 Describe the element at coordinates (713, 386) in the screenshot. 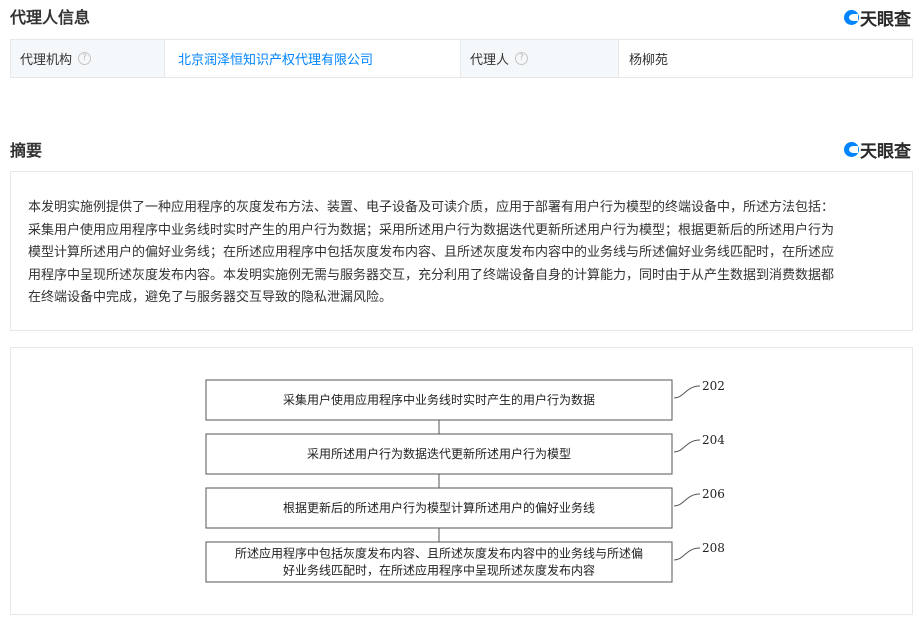

I see `flow-step-number: 202` at that location.